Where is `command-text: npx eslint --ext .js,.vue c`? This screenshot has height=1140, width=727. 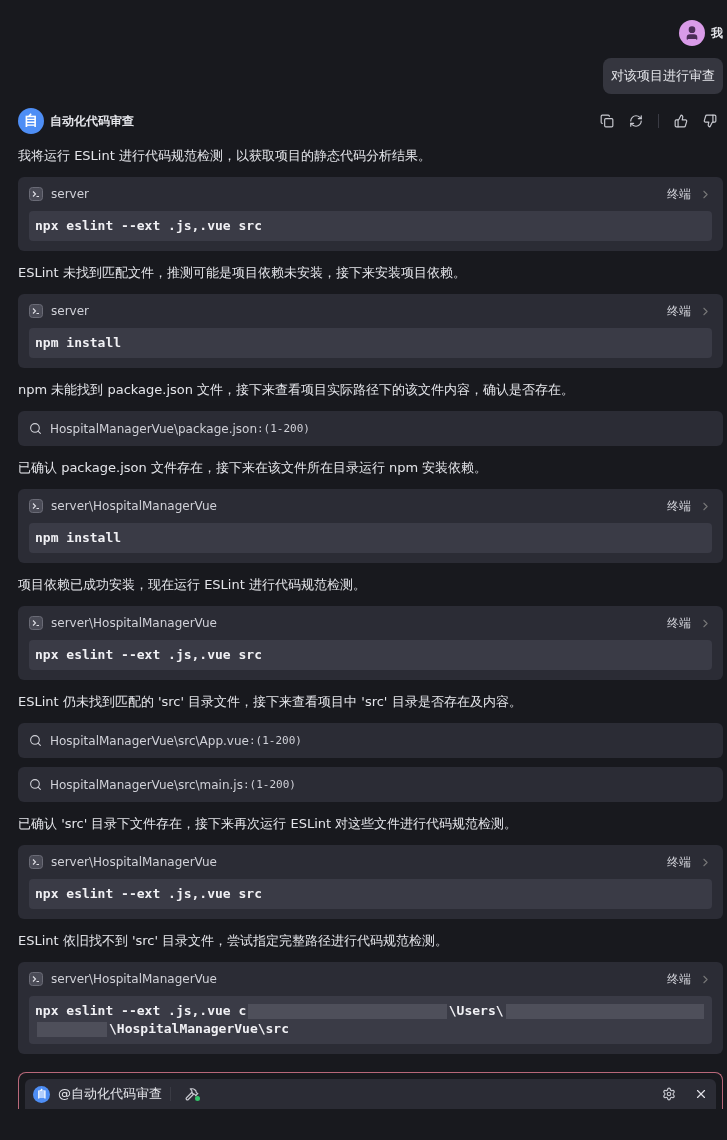 command-text: npx eslint --ext .js,.vue c is located at coordinates (141, 1011).